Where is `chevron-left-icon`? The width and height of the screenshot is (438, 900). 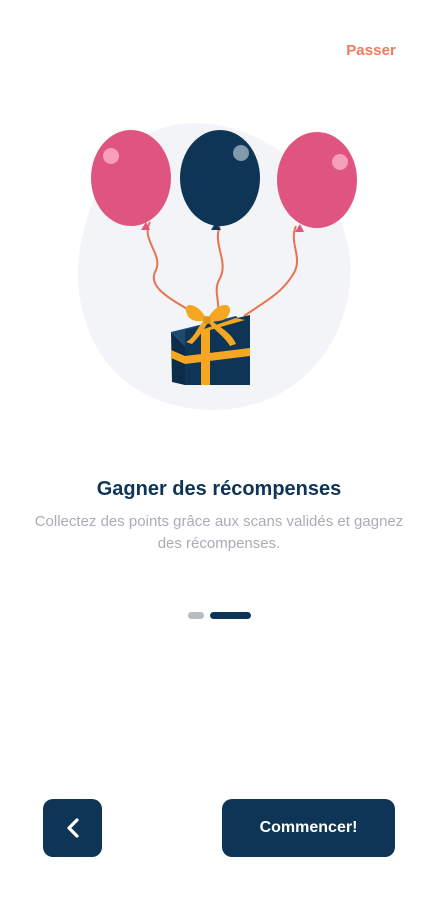 chevron-left-icon is located at coordinates (72, 828).